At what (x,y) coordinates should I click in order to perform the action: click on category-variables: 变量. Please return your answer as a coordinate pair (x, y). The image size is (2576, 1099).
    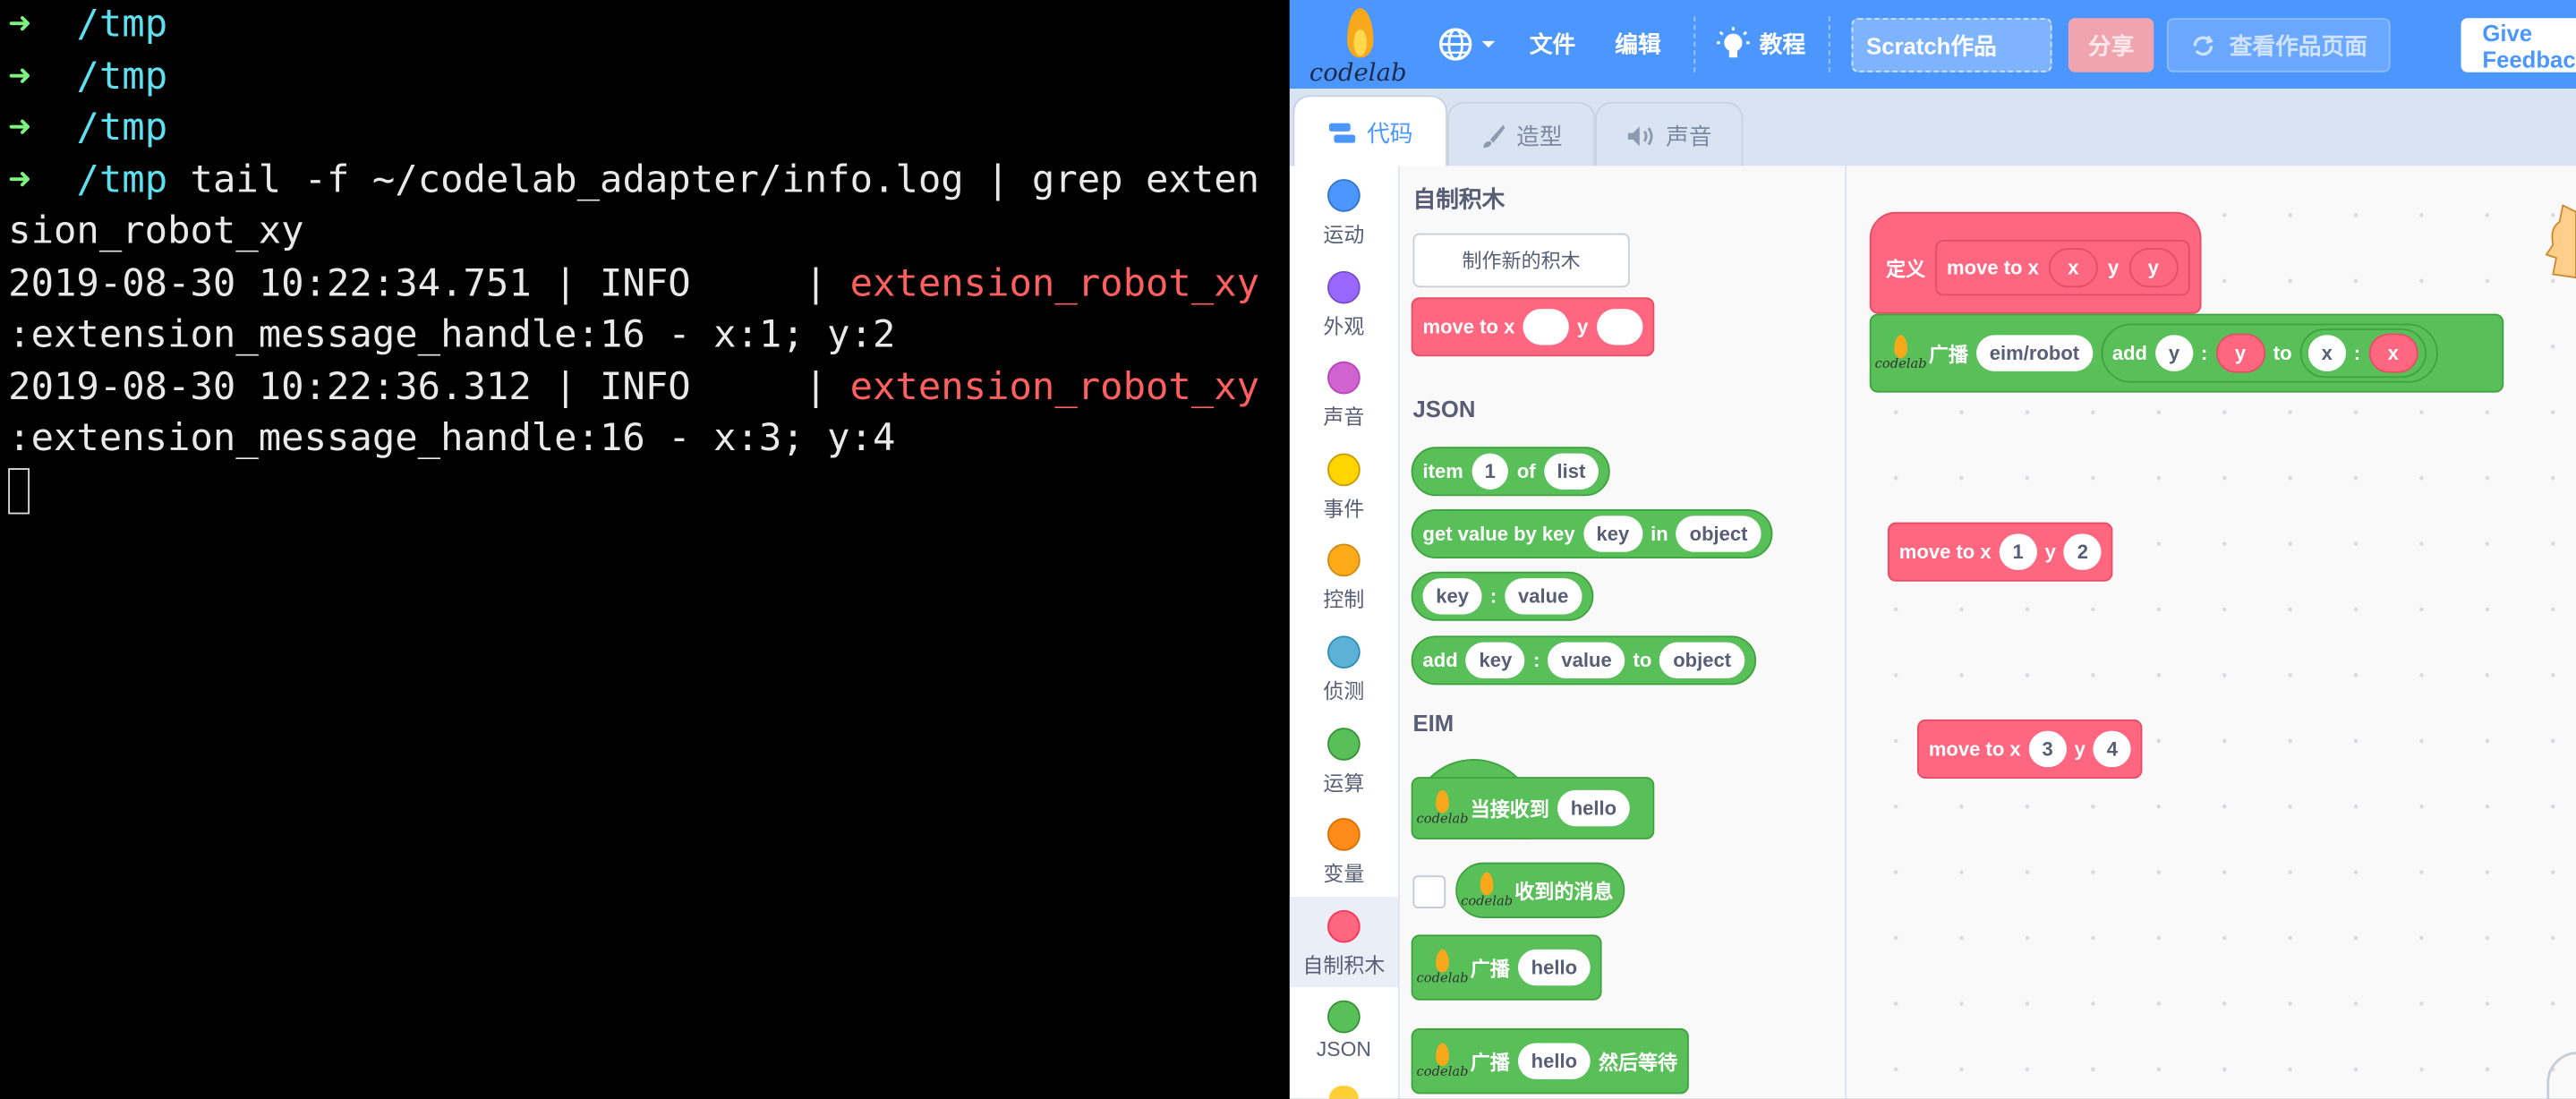
    Looking at the image, I should click on (1344, 850).